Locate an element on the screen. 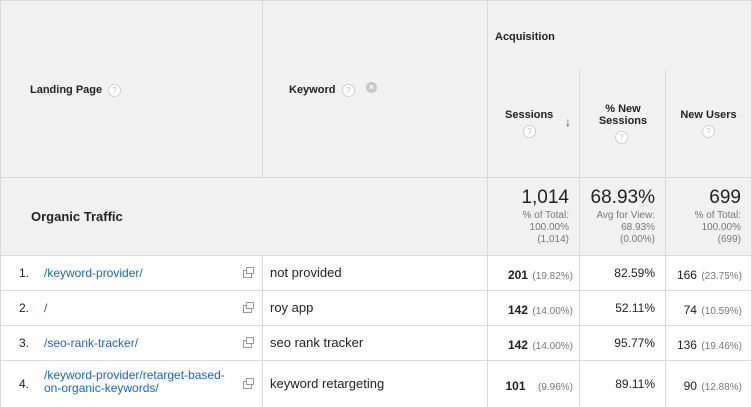 Image resolution: width=752 pixels, height=407 pixels. keyword-header-label: Keyword is located at coordinates (312, 90).